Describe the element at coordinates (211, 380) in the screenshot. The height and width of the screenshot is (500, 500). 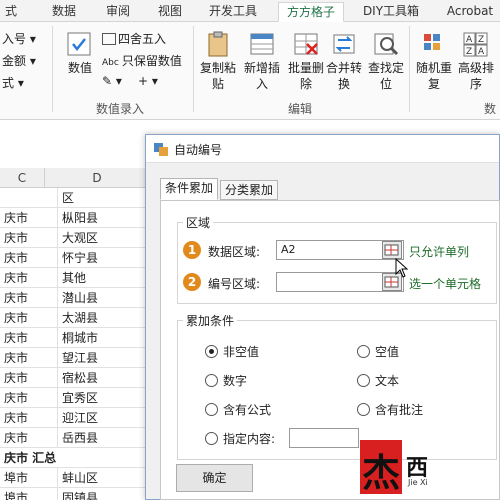
I see `radio-number` at that location.